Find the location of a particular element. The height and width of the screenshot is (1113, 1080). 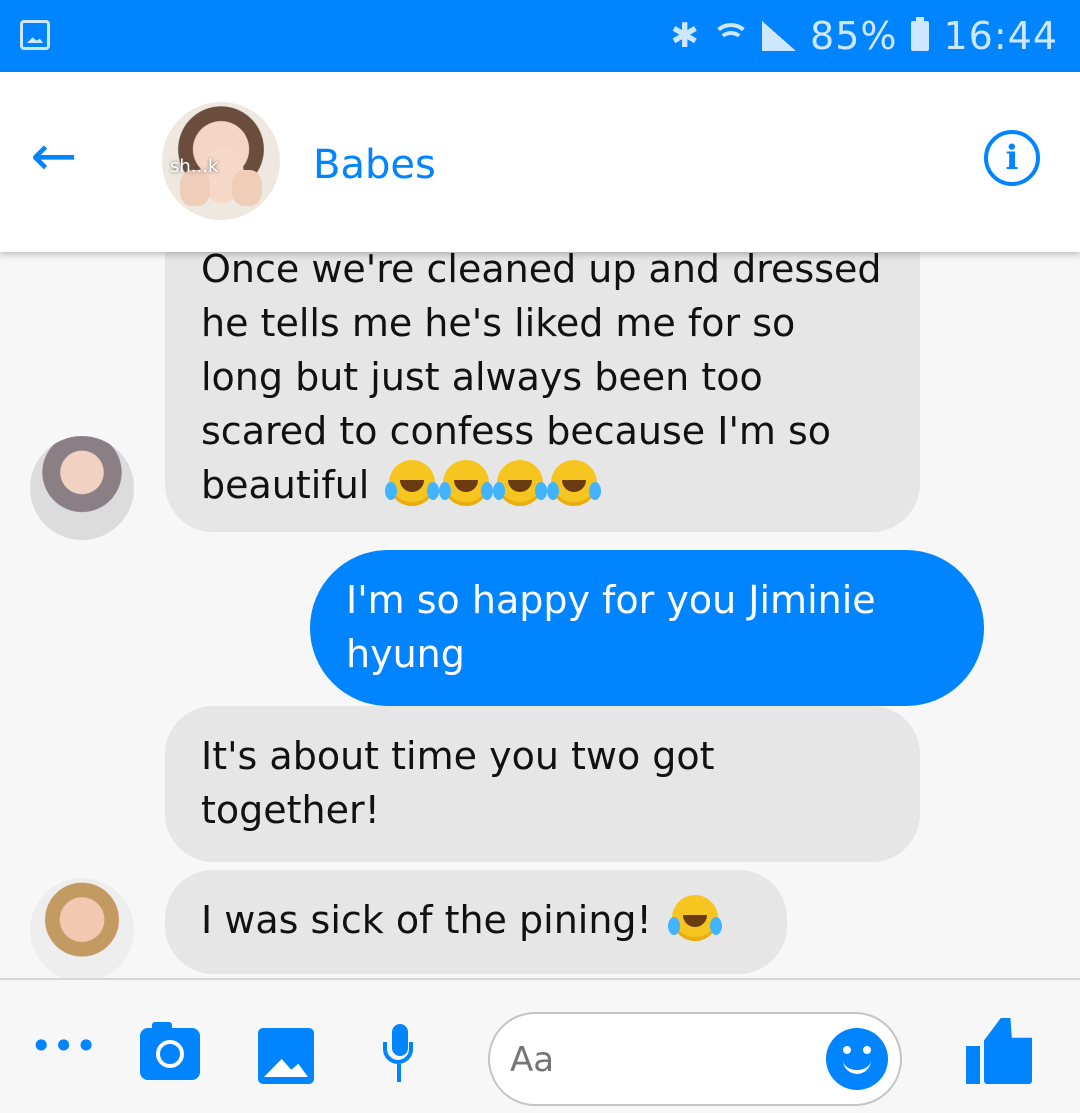

laughing-emoji-icon is located at coordinates (692, 918).